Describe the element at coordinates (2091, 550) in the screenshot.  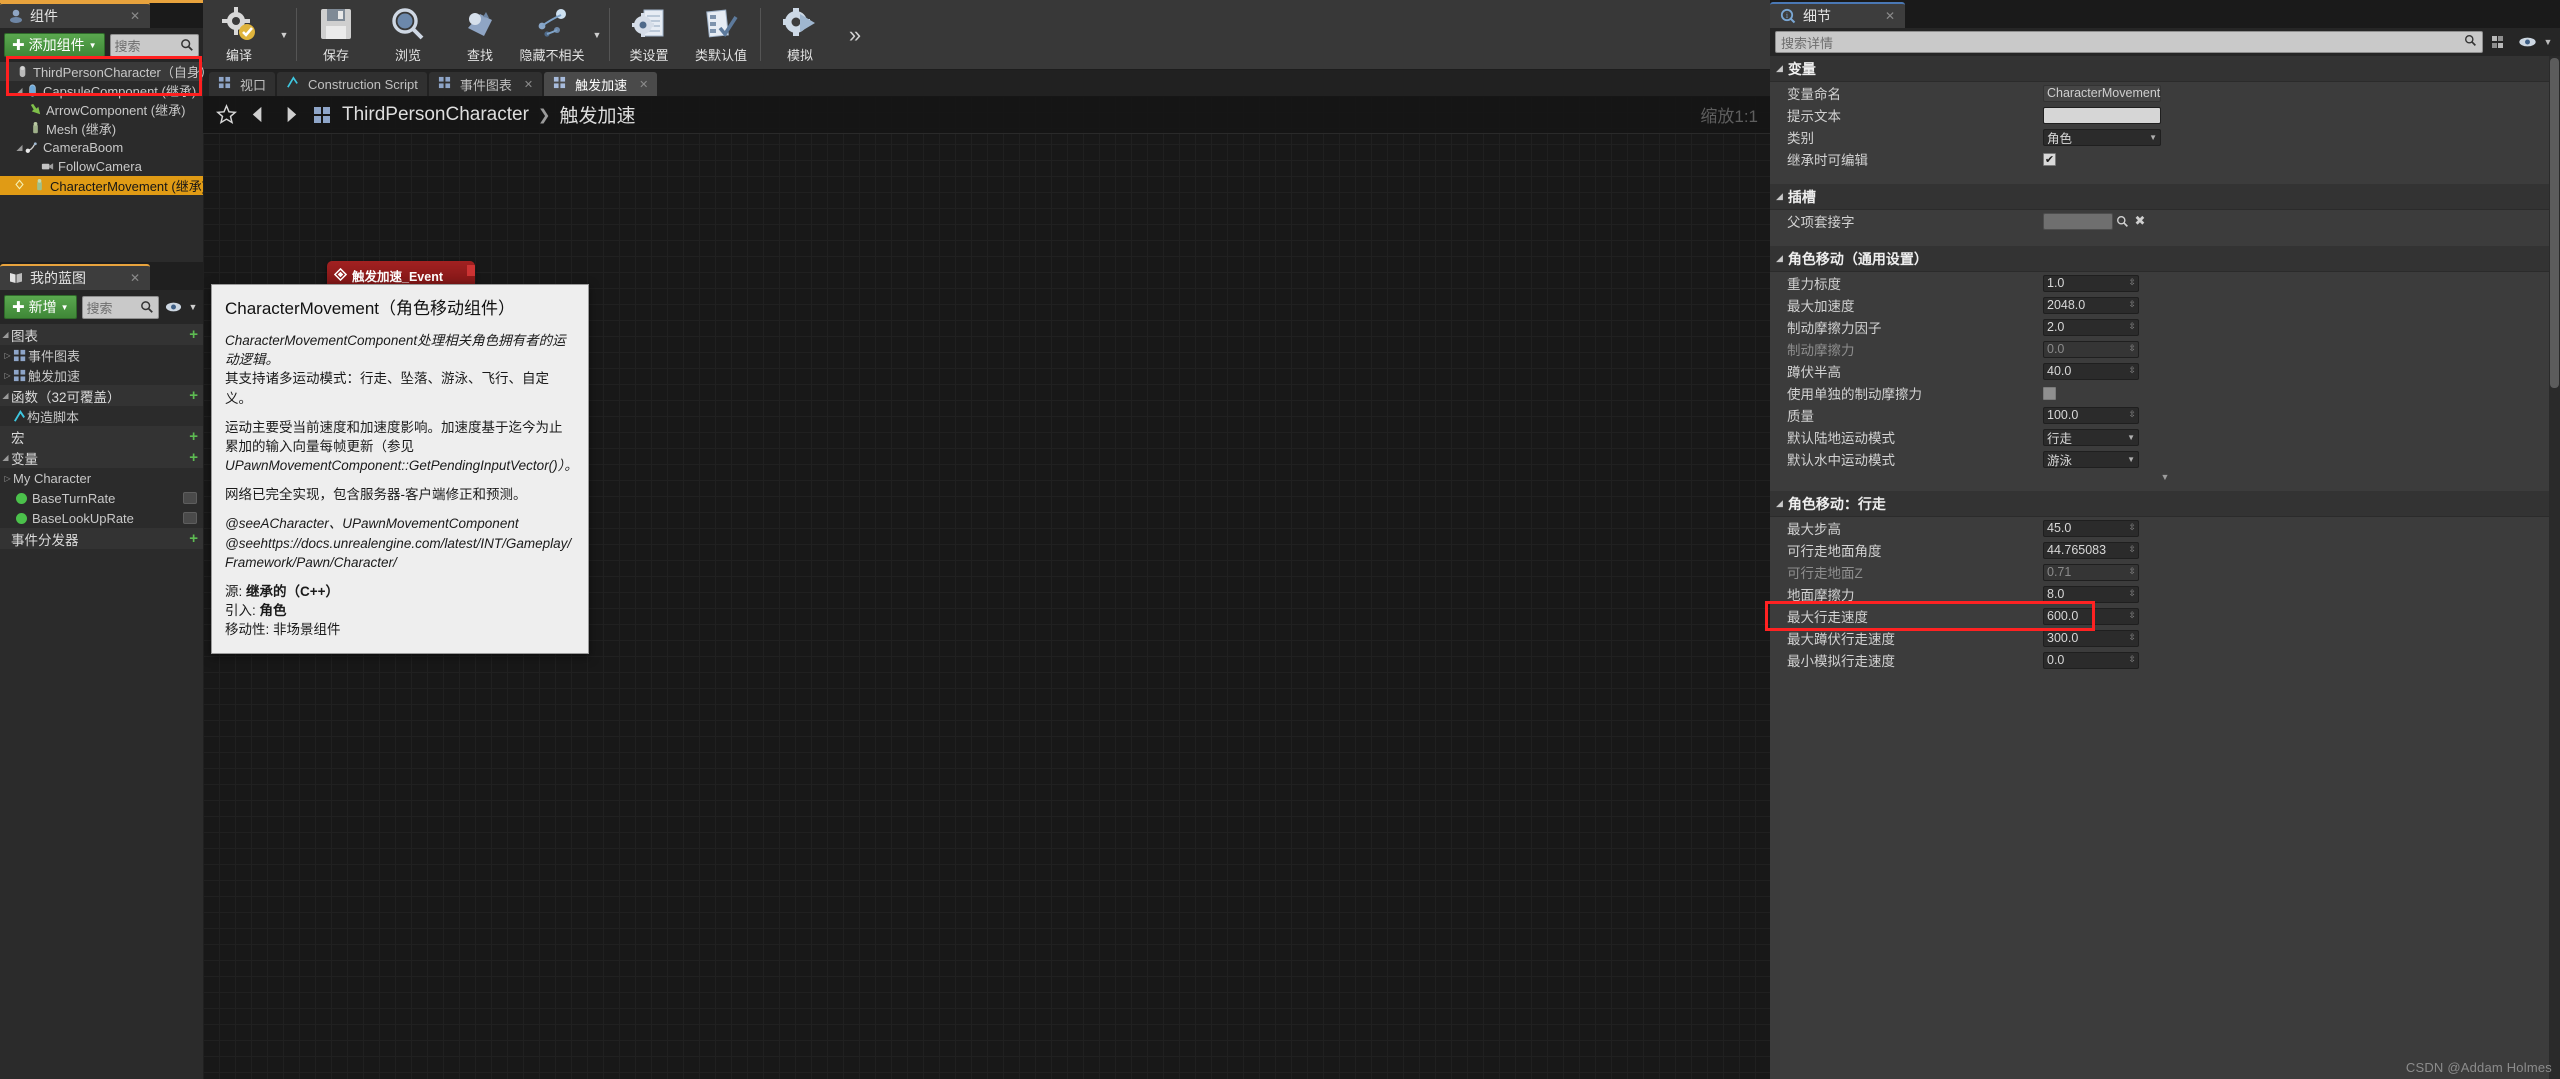
I see `walkable-floor-angle-field: 44.765083 ⇳` at that location.